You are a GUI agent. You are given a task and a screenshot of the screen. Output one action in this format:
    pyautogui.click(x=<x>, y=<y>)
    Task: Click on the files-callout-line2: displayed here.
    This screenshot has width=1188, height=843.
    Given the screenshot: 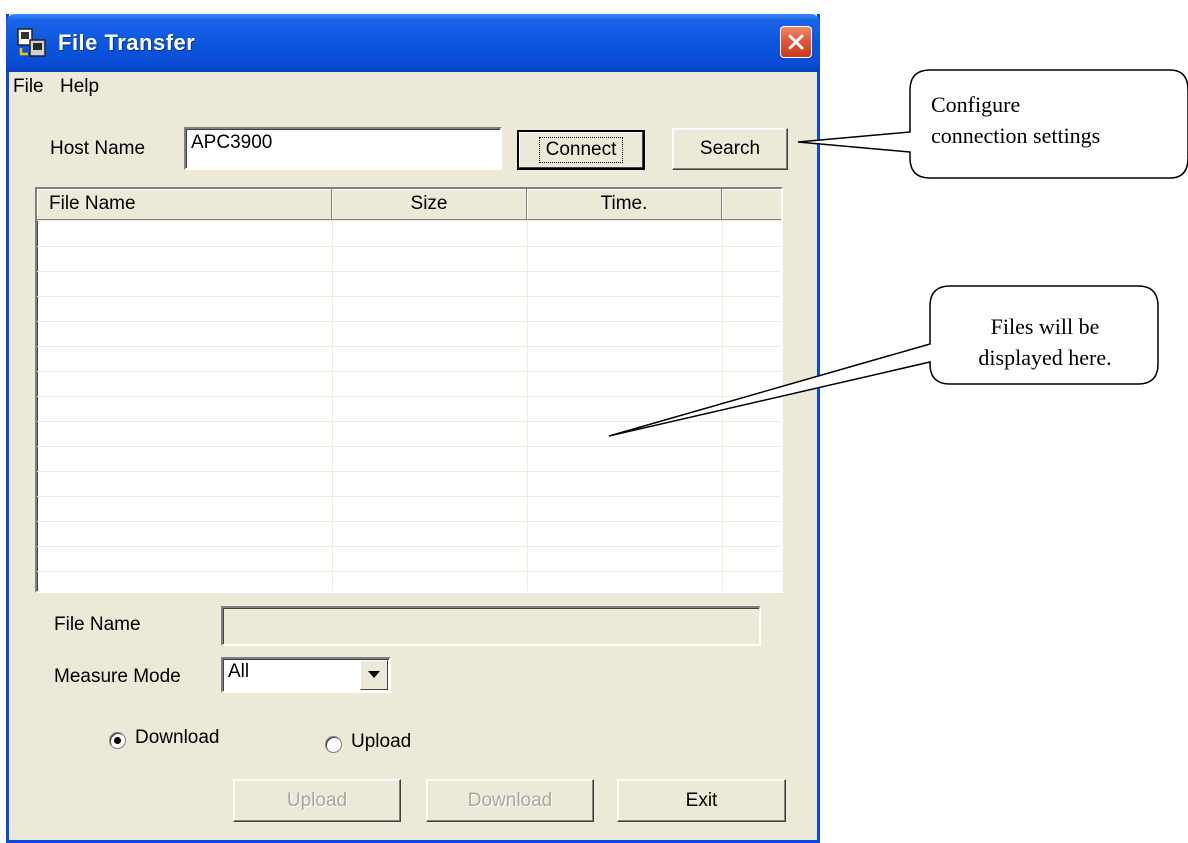 What is the action you would take?
    pyautogui.click(x=1045, y=357)
    